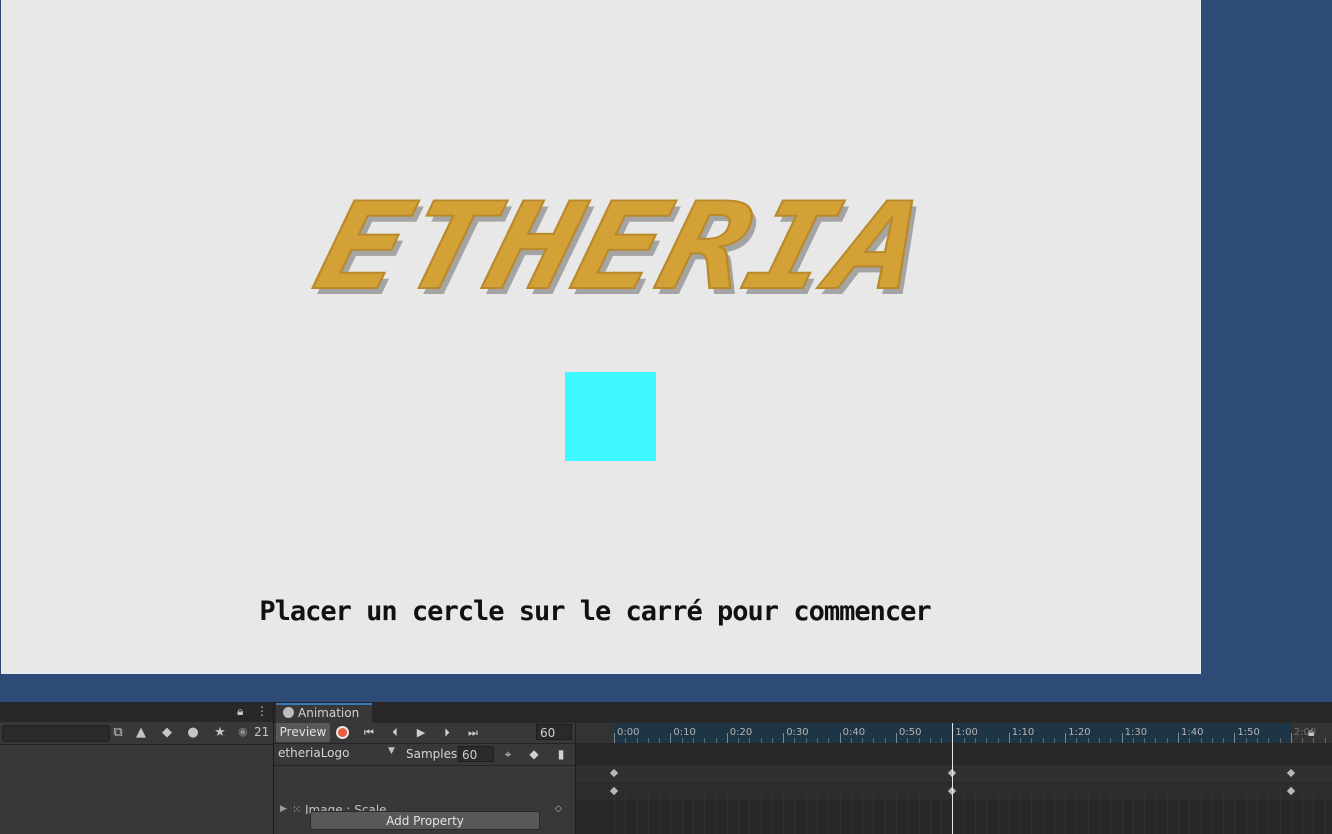 The height and width of the screenshot is (834, 1332). Describe the element at coordinates (303, 732) in the screenshot. I see `preview-button: Preview` at that location.